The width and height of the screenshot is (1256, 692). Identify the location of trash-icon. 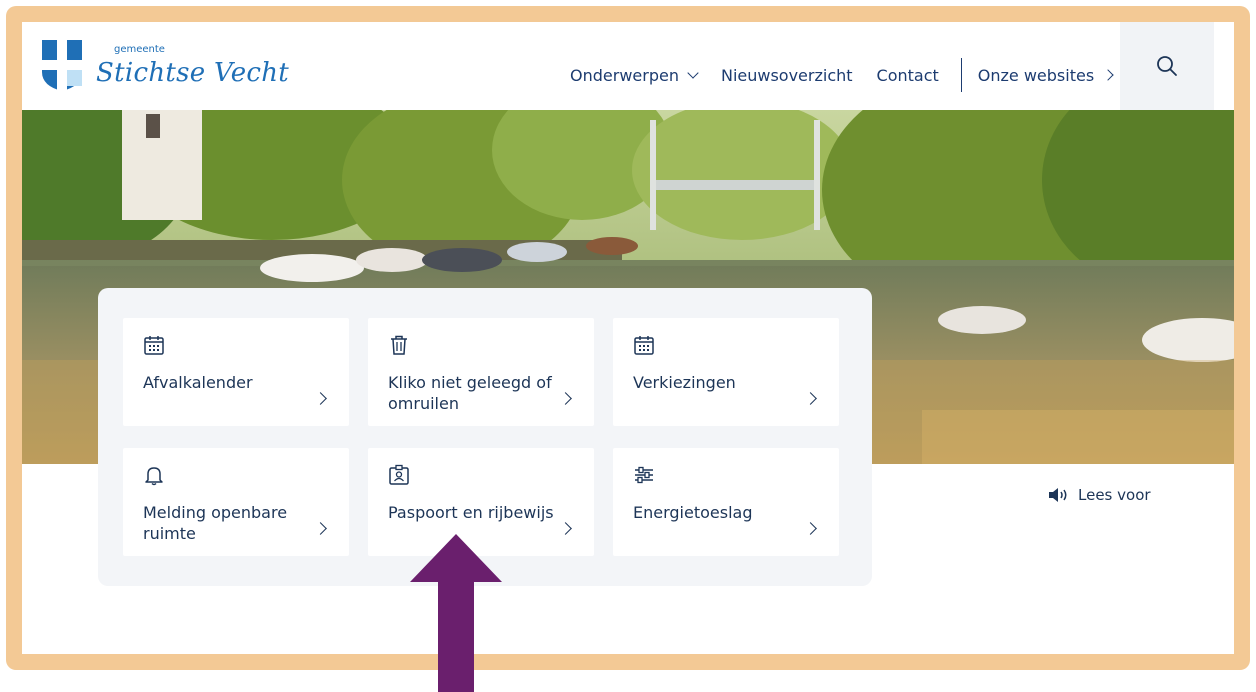
(399, 345).